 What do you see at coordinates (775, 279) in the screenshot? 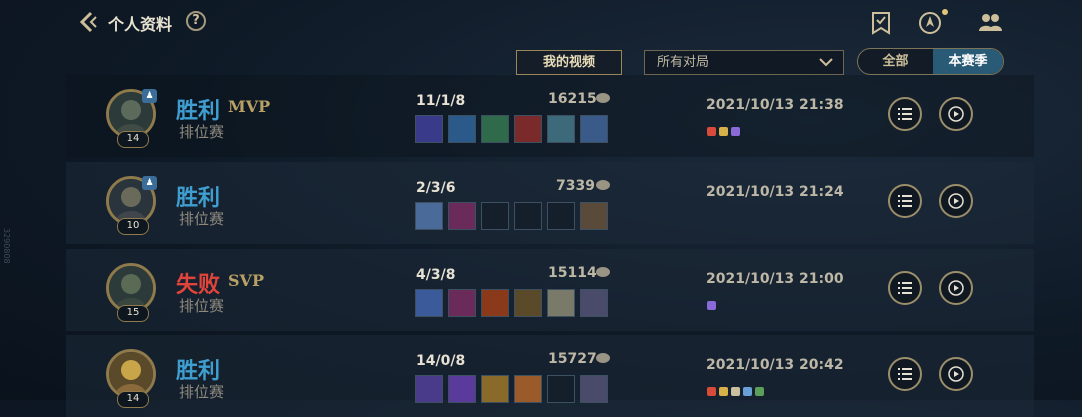
I see `match-time: 2021/10/13 21:00` at bounding box center [775, 279].